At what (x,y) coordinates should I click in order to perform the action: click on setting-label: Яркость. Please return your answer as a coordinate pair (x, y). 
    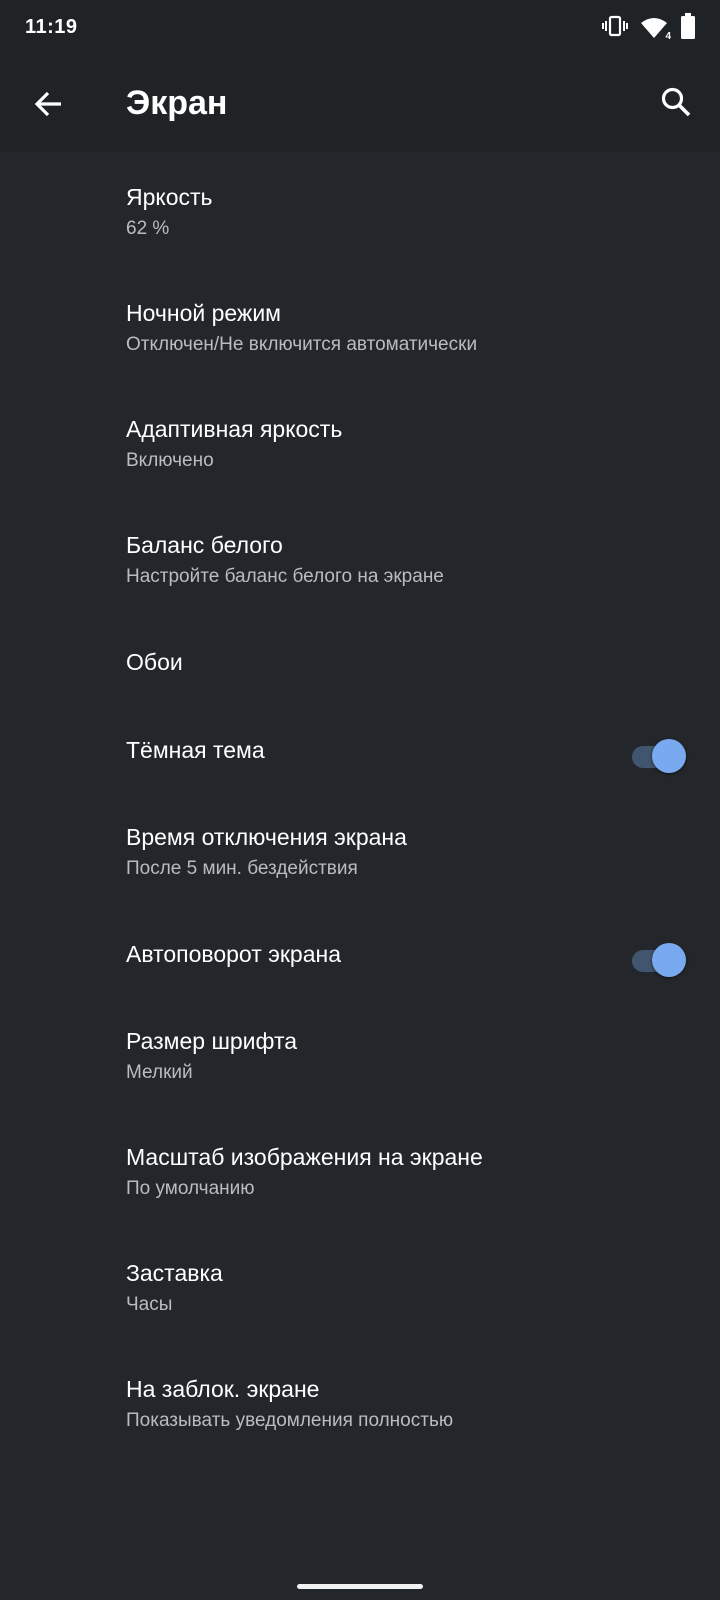
    Looking at the image, I should click on (169, 197).